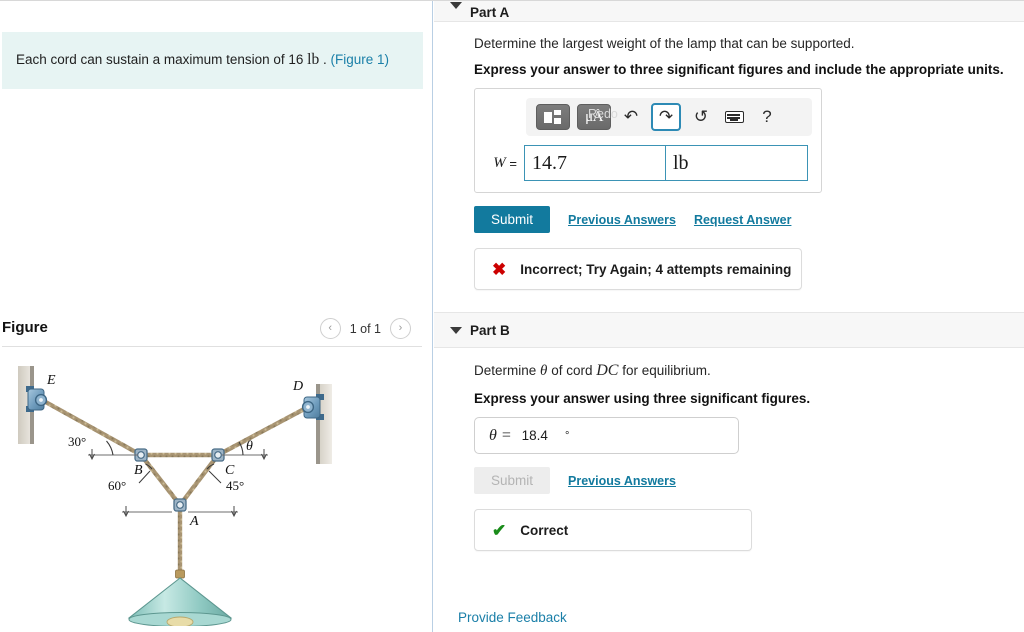 This screenshot has height=632, width=1024. Describe the element at coordinates (180, 598) in the screenshot. I see `lamp` at that location.